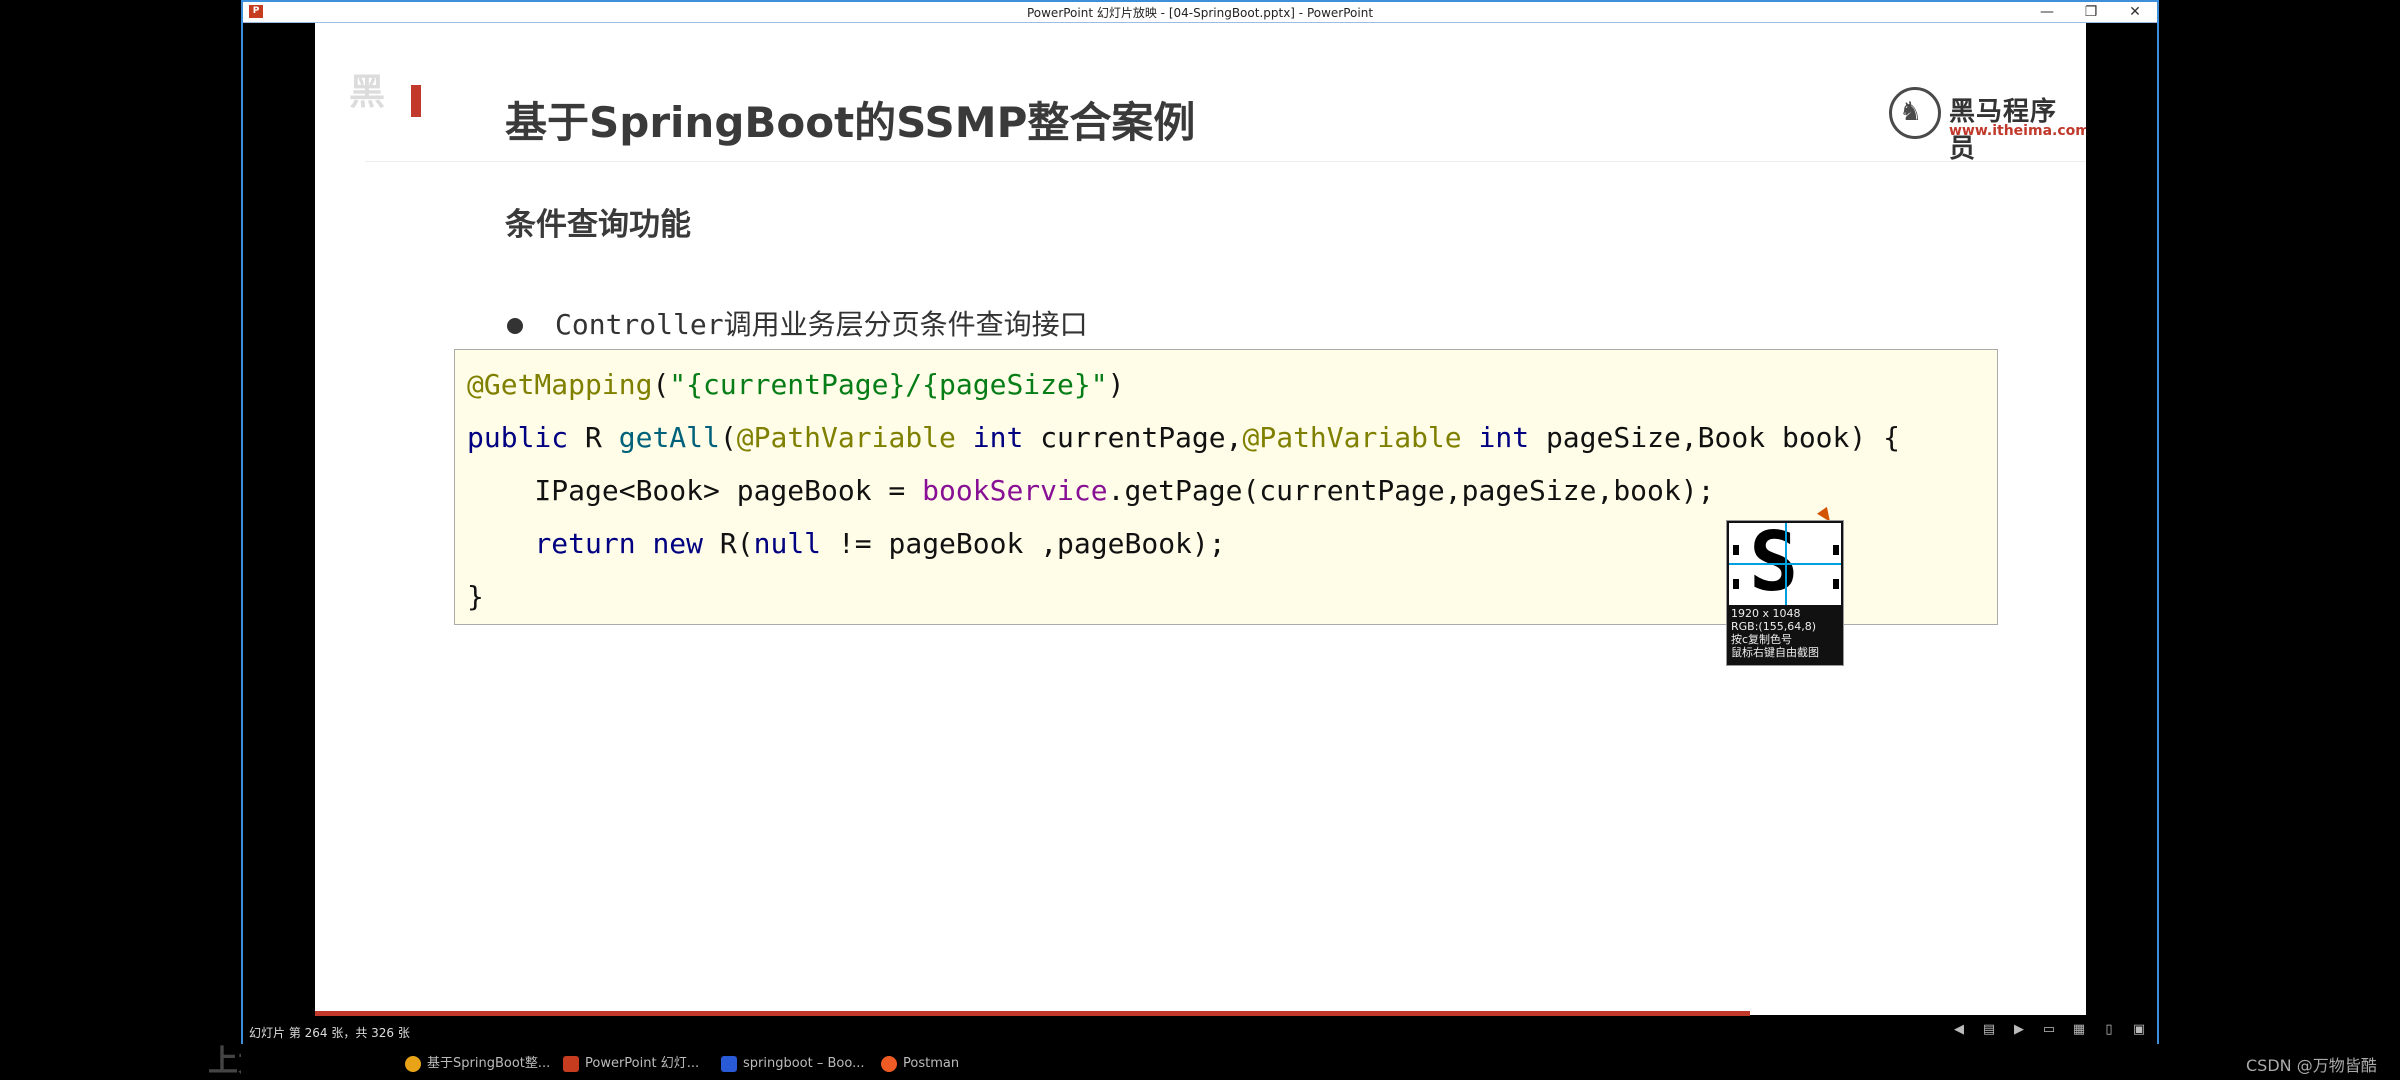 The image size is (2400, 1080). Describe the element at coordinates (571, 1064) in the screenshot. I see `powerpoint-icon` at that location.